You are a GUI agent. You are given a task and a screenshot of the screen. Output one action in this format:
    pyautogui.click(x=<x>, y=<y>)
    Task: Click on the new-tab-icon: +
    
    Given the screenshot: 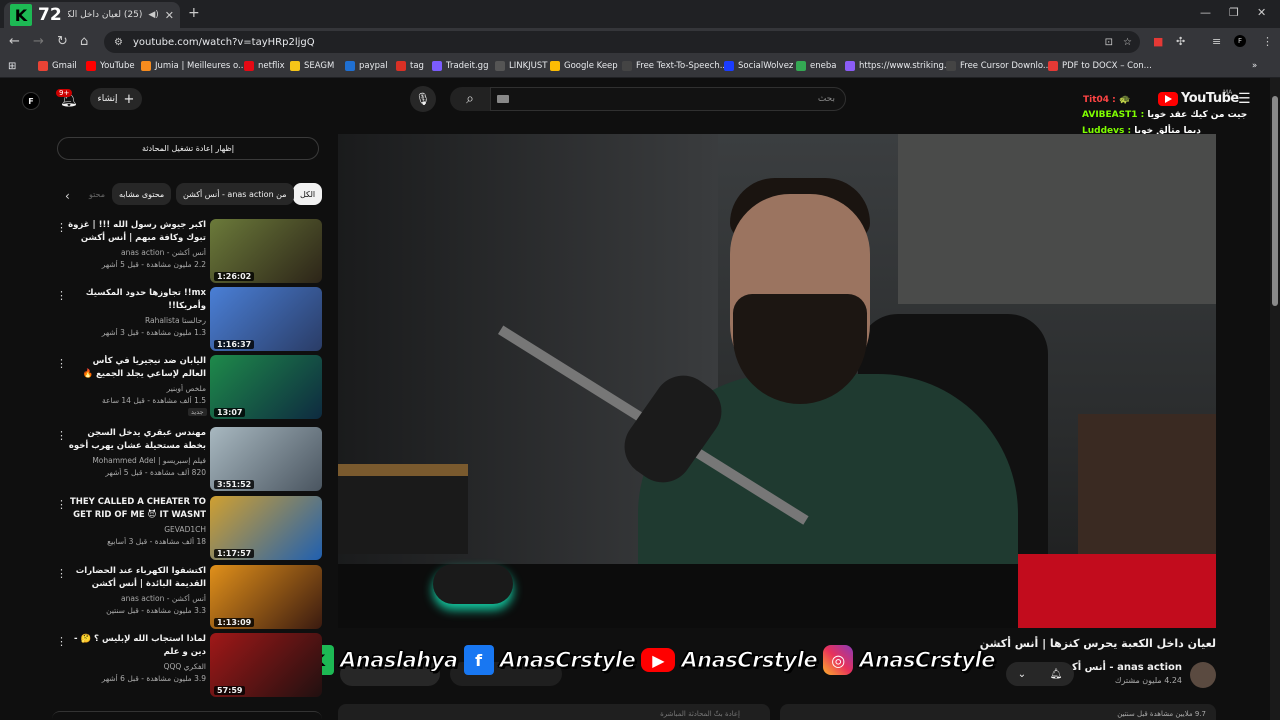 What is the action you would take?
    pyautogui.click(x=194, y=13)
    